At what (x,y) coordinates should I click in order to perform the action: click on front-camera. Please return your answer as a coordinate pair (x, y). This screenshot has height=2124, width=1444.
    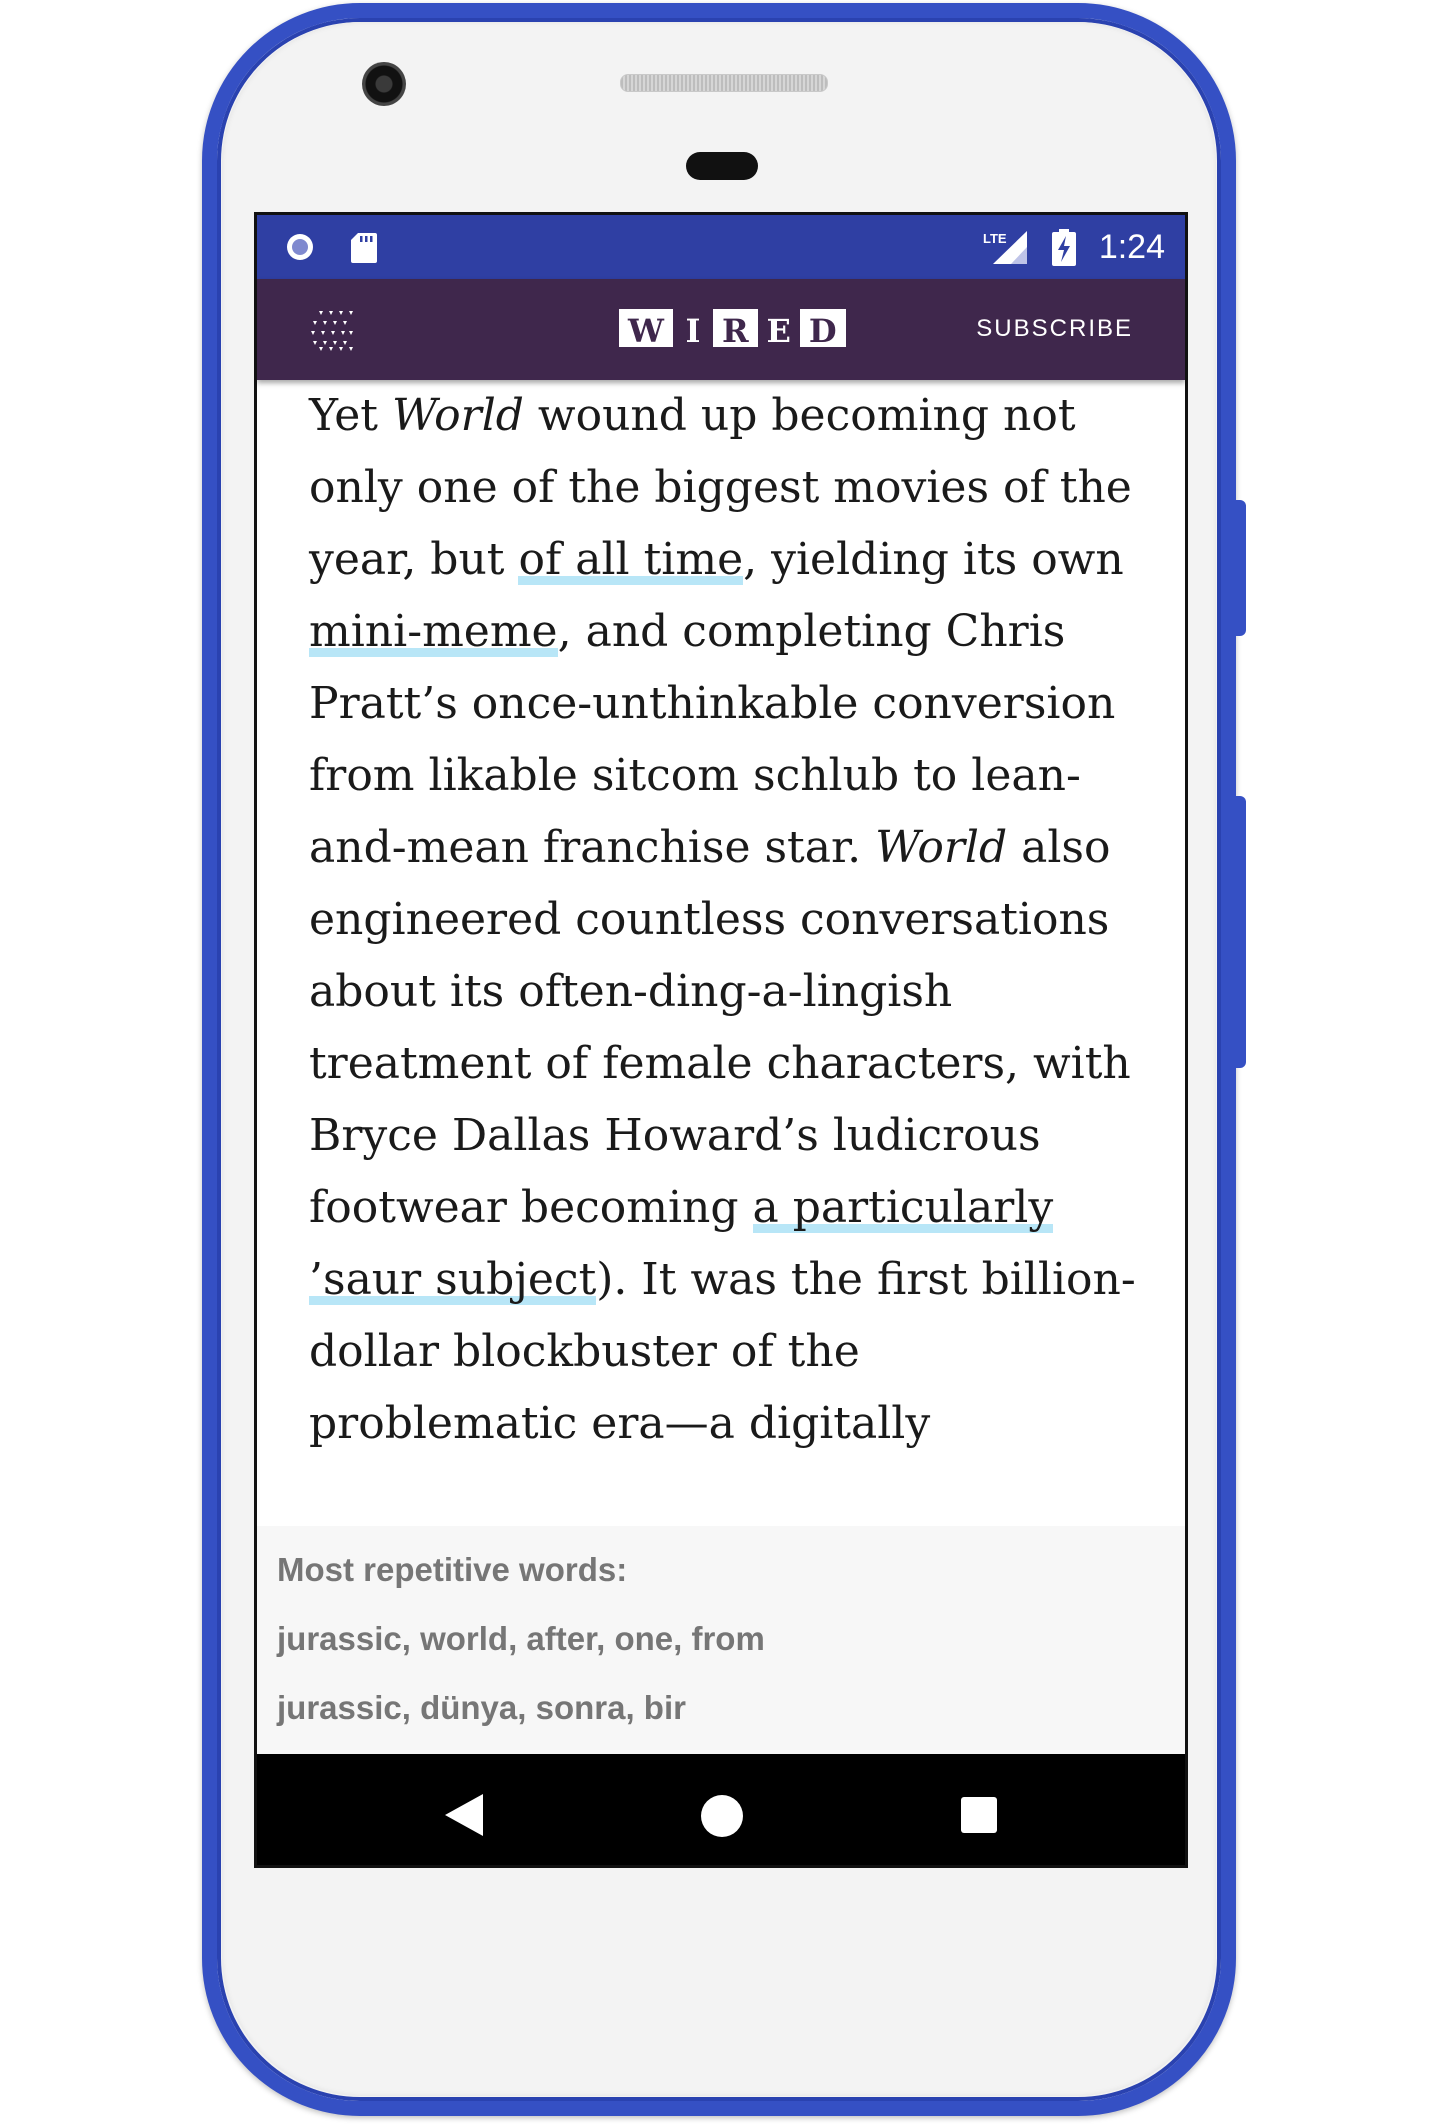
    Looking at the image, I should click on (384, 84).